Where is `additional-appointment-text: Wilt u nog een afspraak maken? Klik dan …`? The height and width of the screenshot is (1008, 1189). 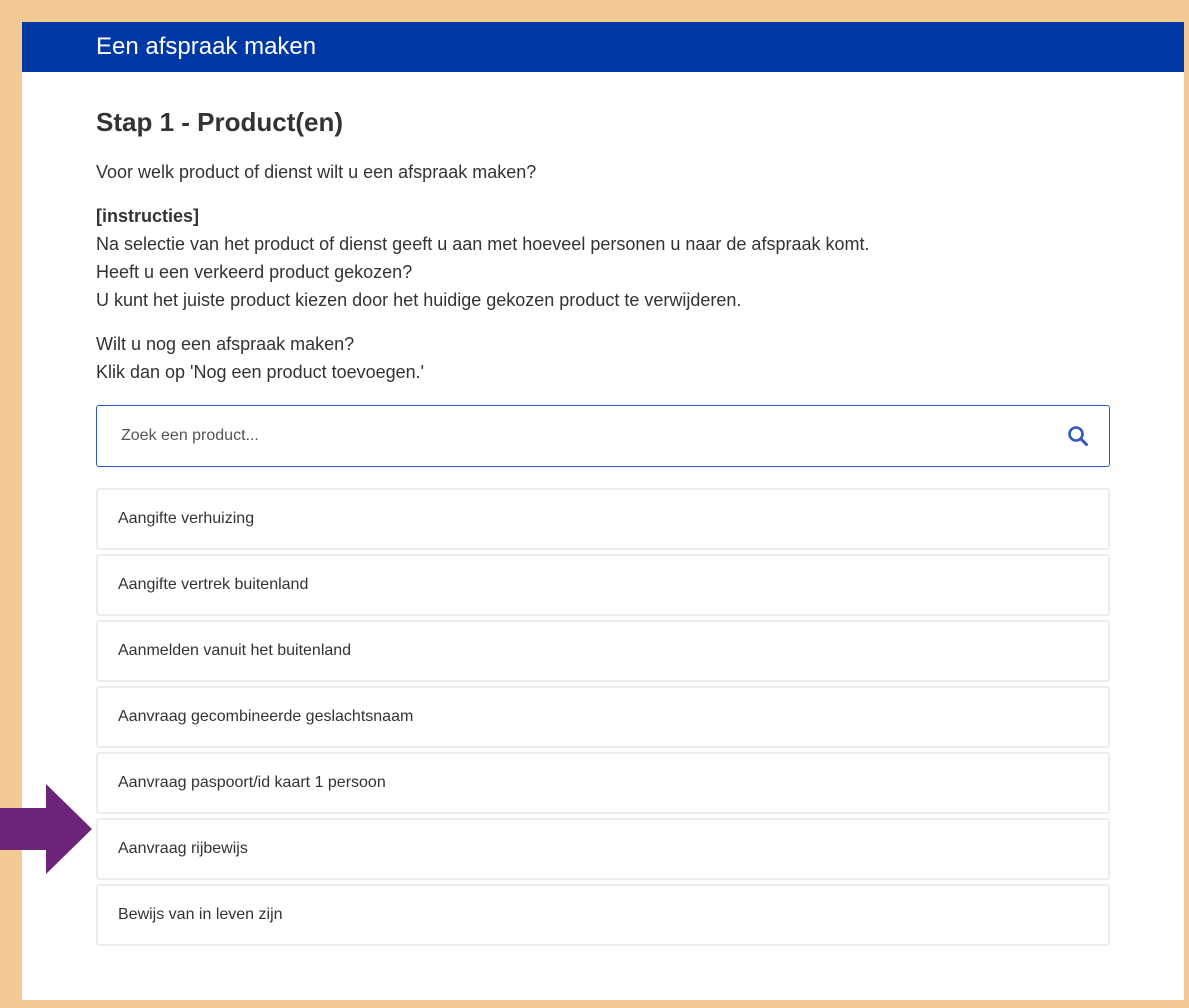
additional-appointment-text: Wilt u nog een afspraak maken? Klik dan … is located at coordinates (603, 358).